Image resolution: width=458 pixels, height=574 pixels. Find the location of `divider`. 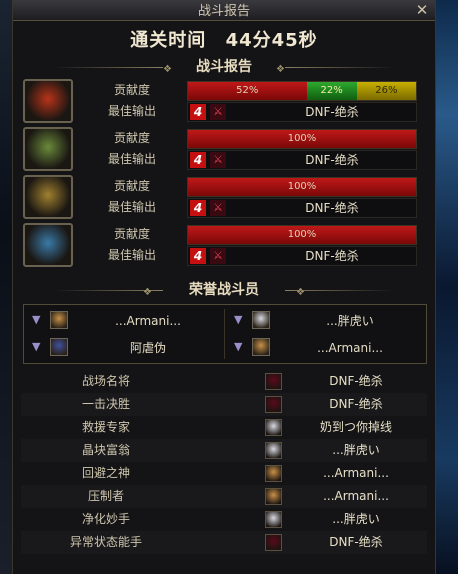

divider is located at coordinates (224, 334).